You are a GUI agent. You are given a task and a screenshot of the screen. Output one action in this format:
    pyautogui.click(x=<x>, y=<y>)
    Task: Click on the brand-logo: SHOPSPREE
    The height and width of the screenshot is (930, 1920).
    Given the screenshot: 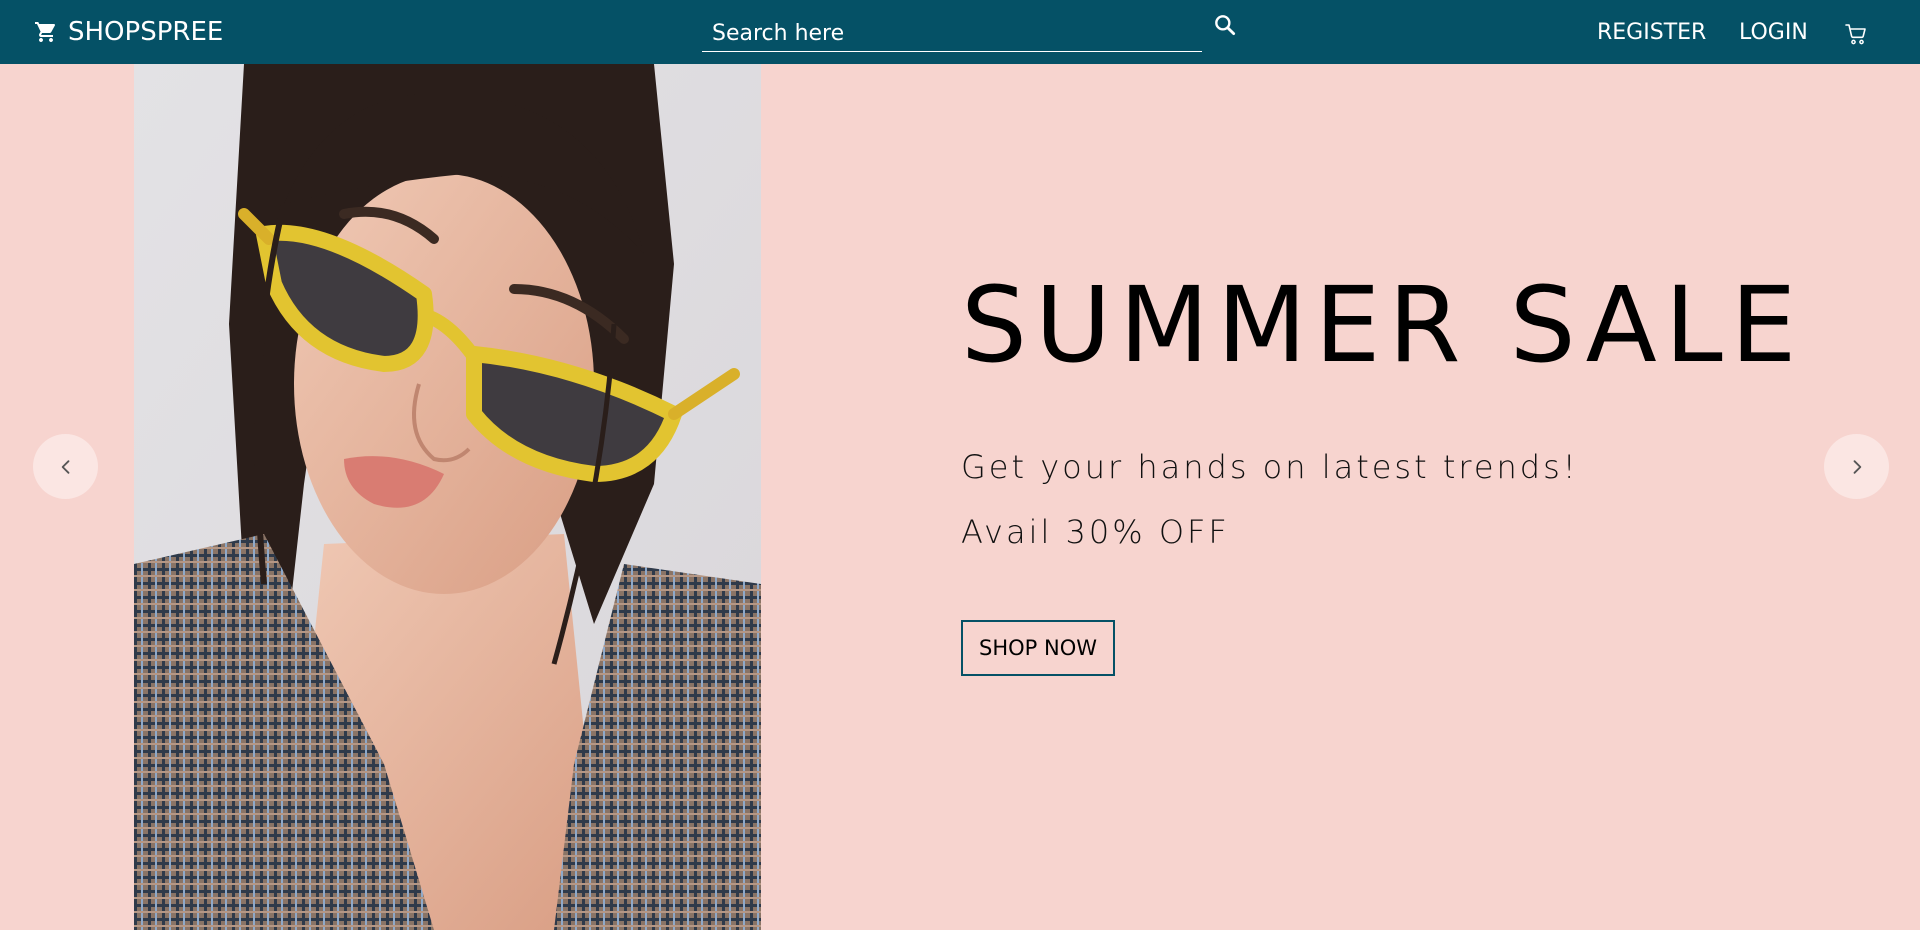 What is the action you would take?
    pyautogui.click(x=128, y=32)
    